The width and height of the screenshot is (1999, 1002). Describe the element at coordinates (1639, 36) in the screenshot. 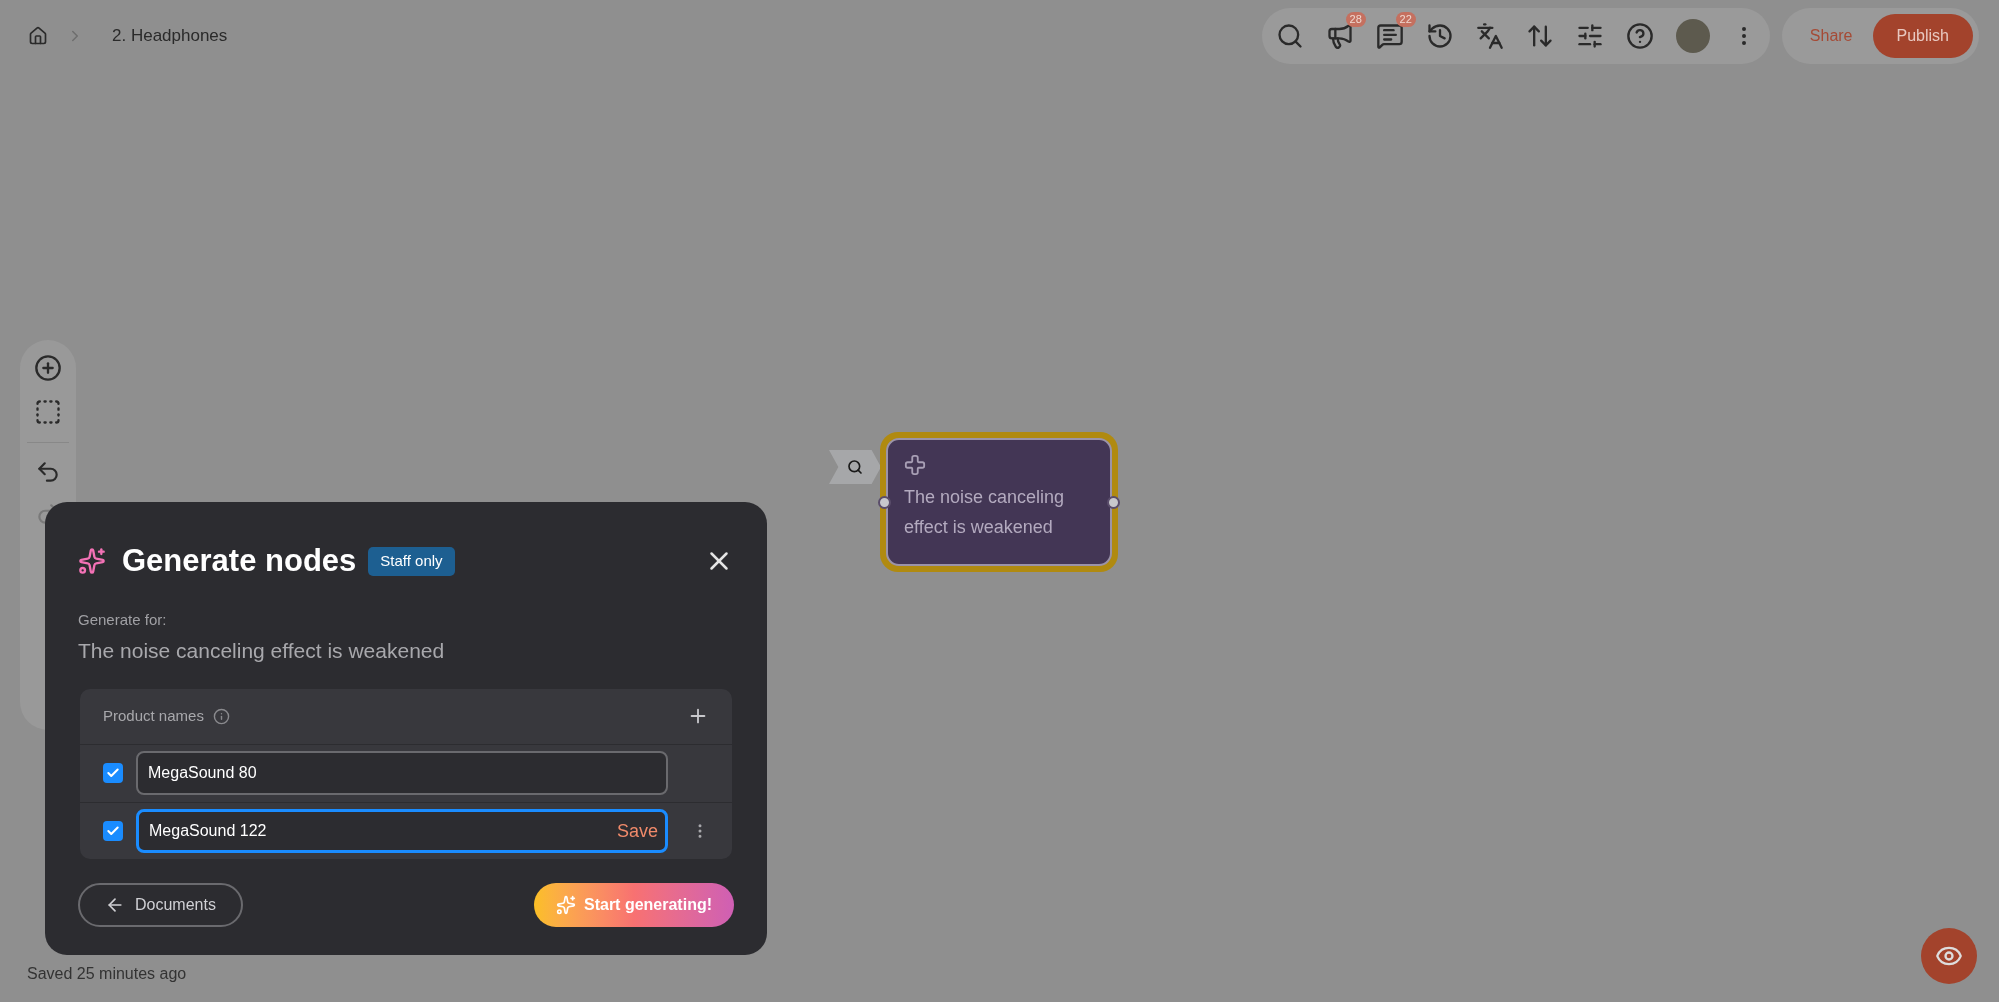

I see `help-icon` at that location.